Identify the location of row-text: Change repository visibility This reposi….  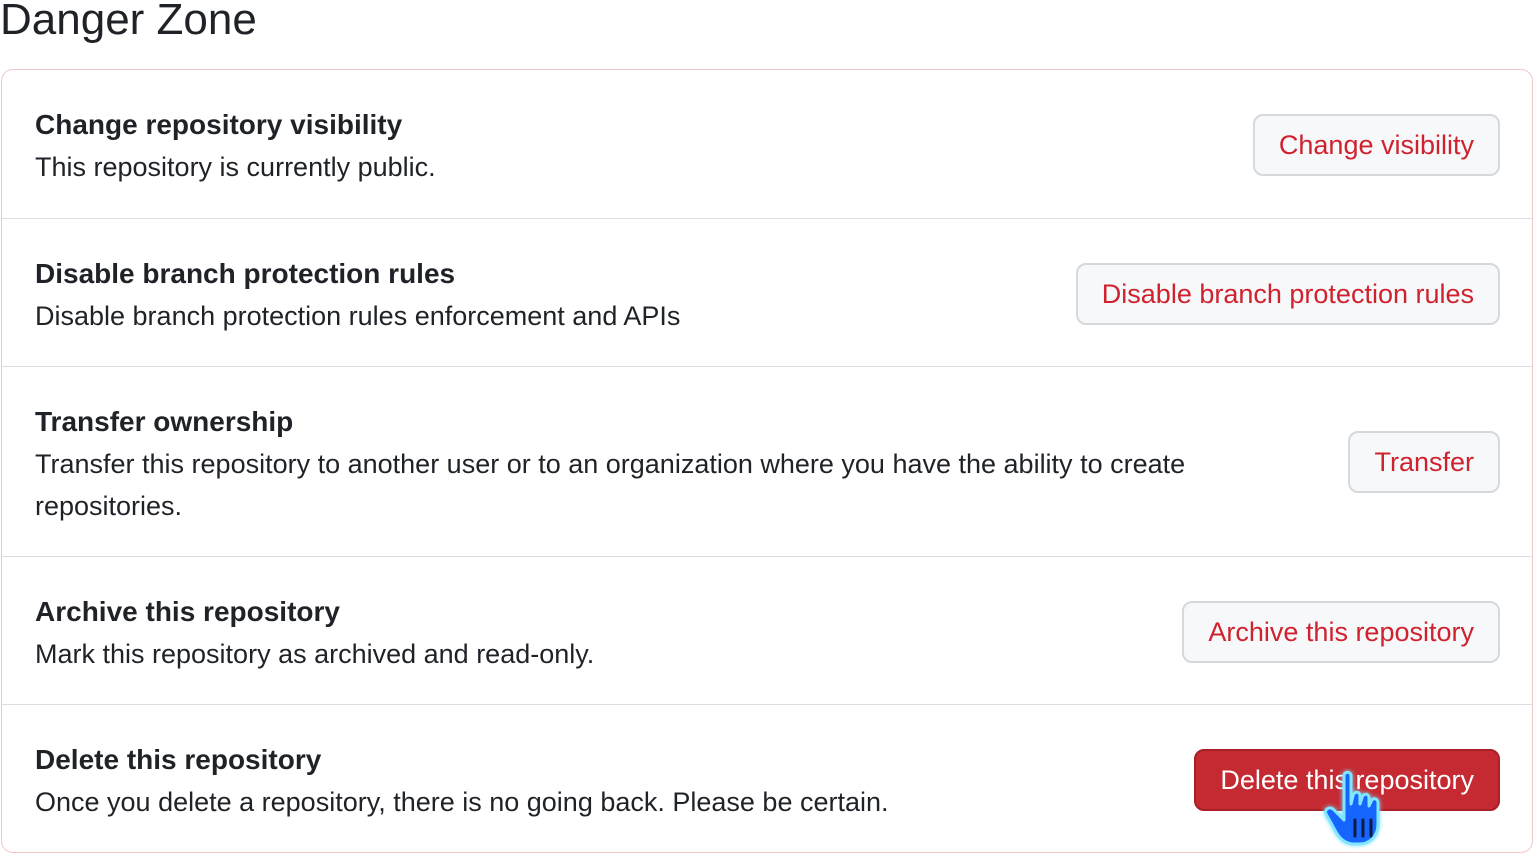
(235, 146).